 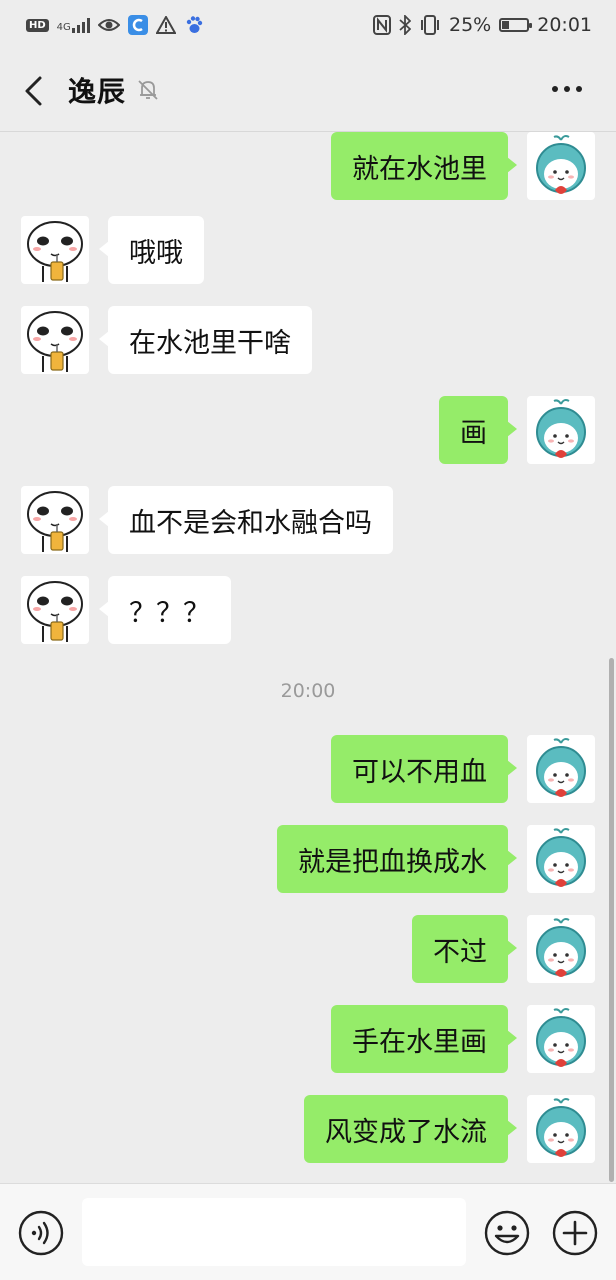 What do you see at coordinates (308, 251) in the screenshot?
I see `received-message-row: 哦哦` at bounding box center [308, 251].